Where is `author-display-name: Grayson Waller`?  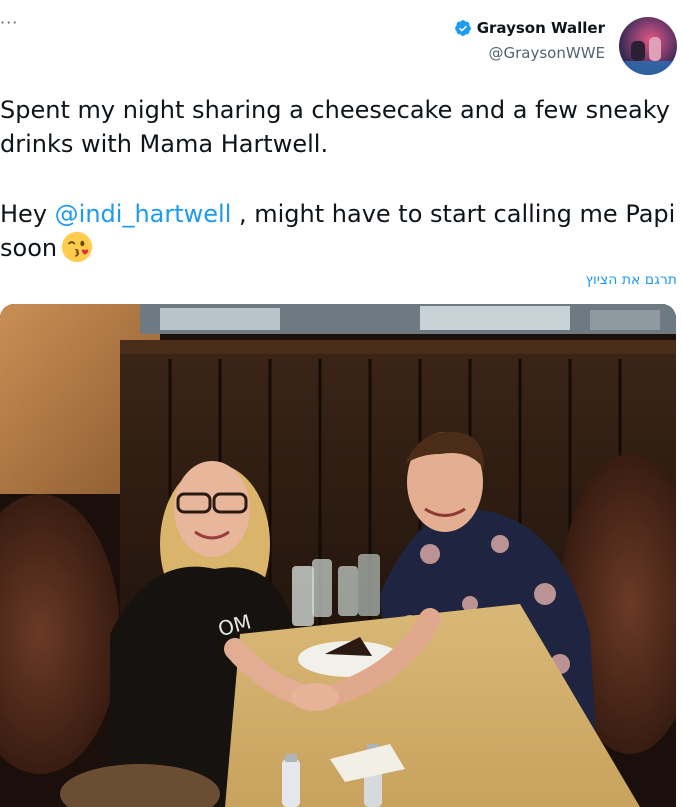
author-display-name: Grayson Waller is located at coordinates (541, 28).